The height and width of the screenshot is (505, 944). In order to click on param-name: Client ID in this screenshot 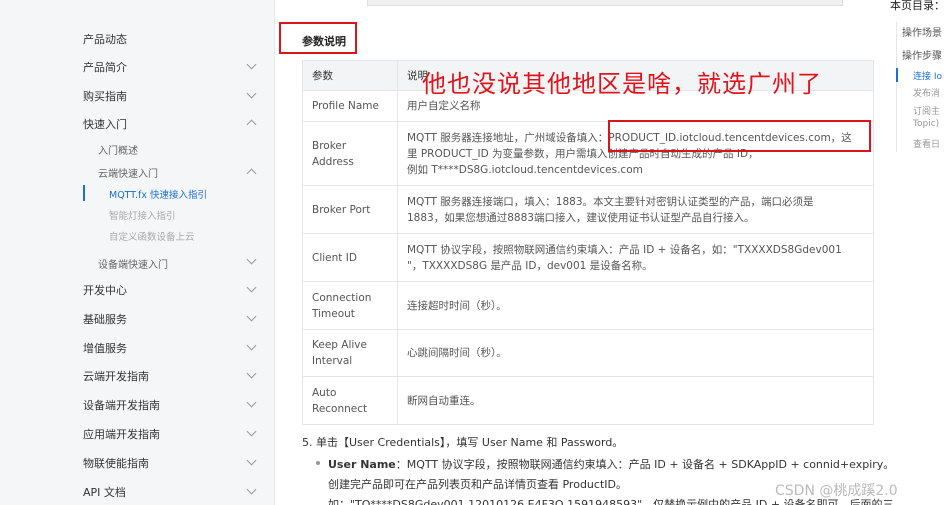, I will do `click(350, 257)`.